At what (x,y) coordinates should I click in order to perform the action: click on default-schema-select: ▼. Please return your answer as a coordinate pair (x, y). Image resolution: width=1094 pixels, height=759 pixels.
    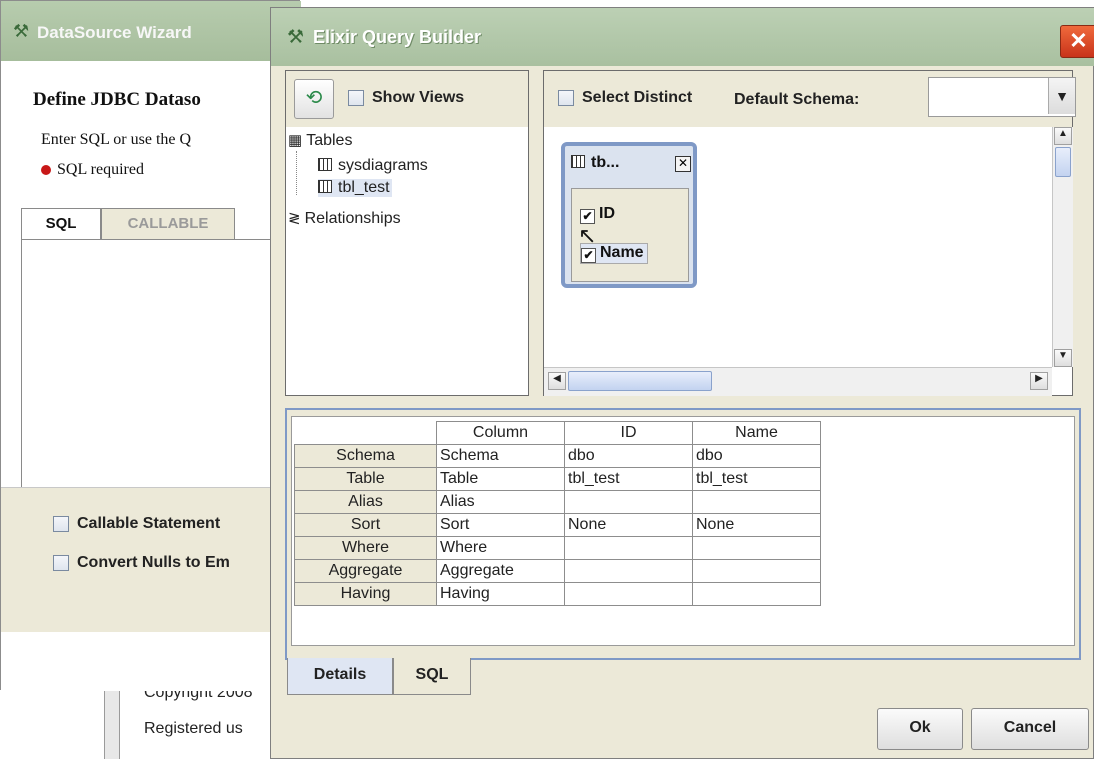
    Looking at the image, I should click on (1002, 97).